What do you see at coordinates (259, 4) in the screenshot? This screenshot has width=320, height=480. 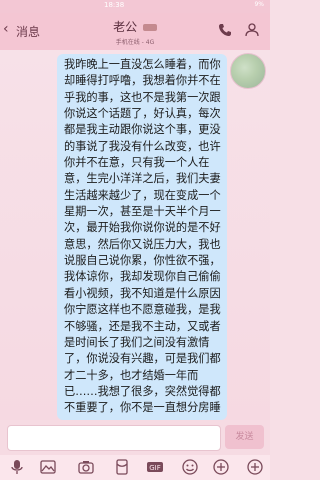 I see `status-battery: 9%` at bounding box center [259, 4].